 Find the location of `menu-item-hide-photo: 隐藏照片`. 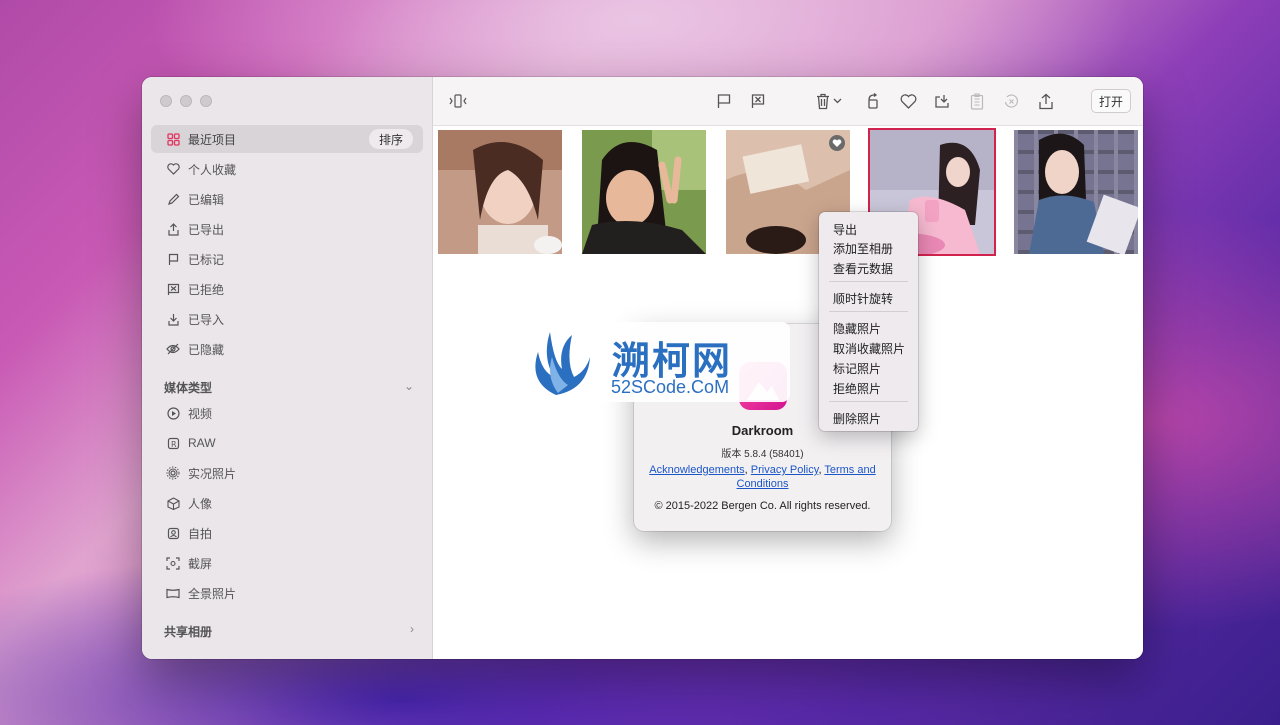

menu-item-hide-photo: 隐藏照片 is located at coordinates (857, 328).